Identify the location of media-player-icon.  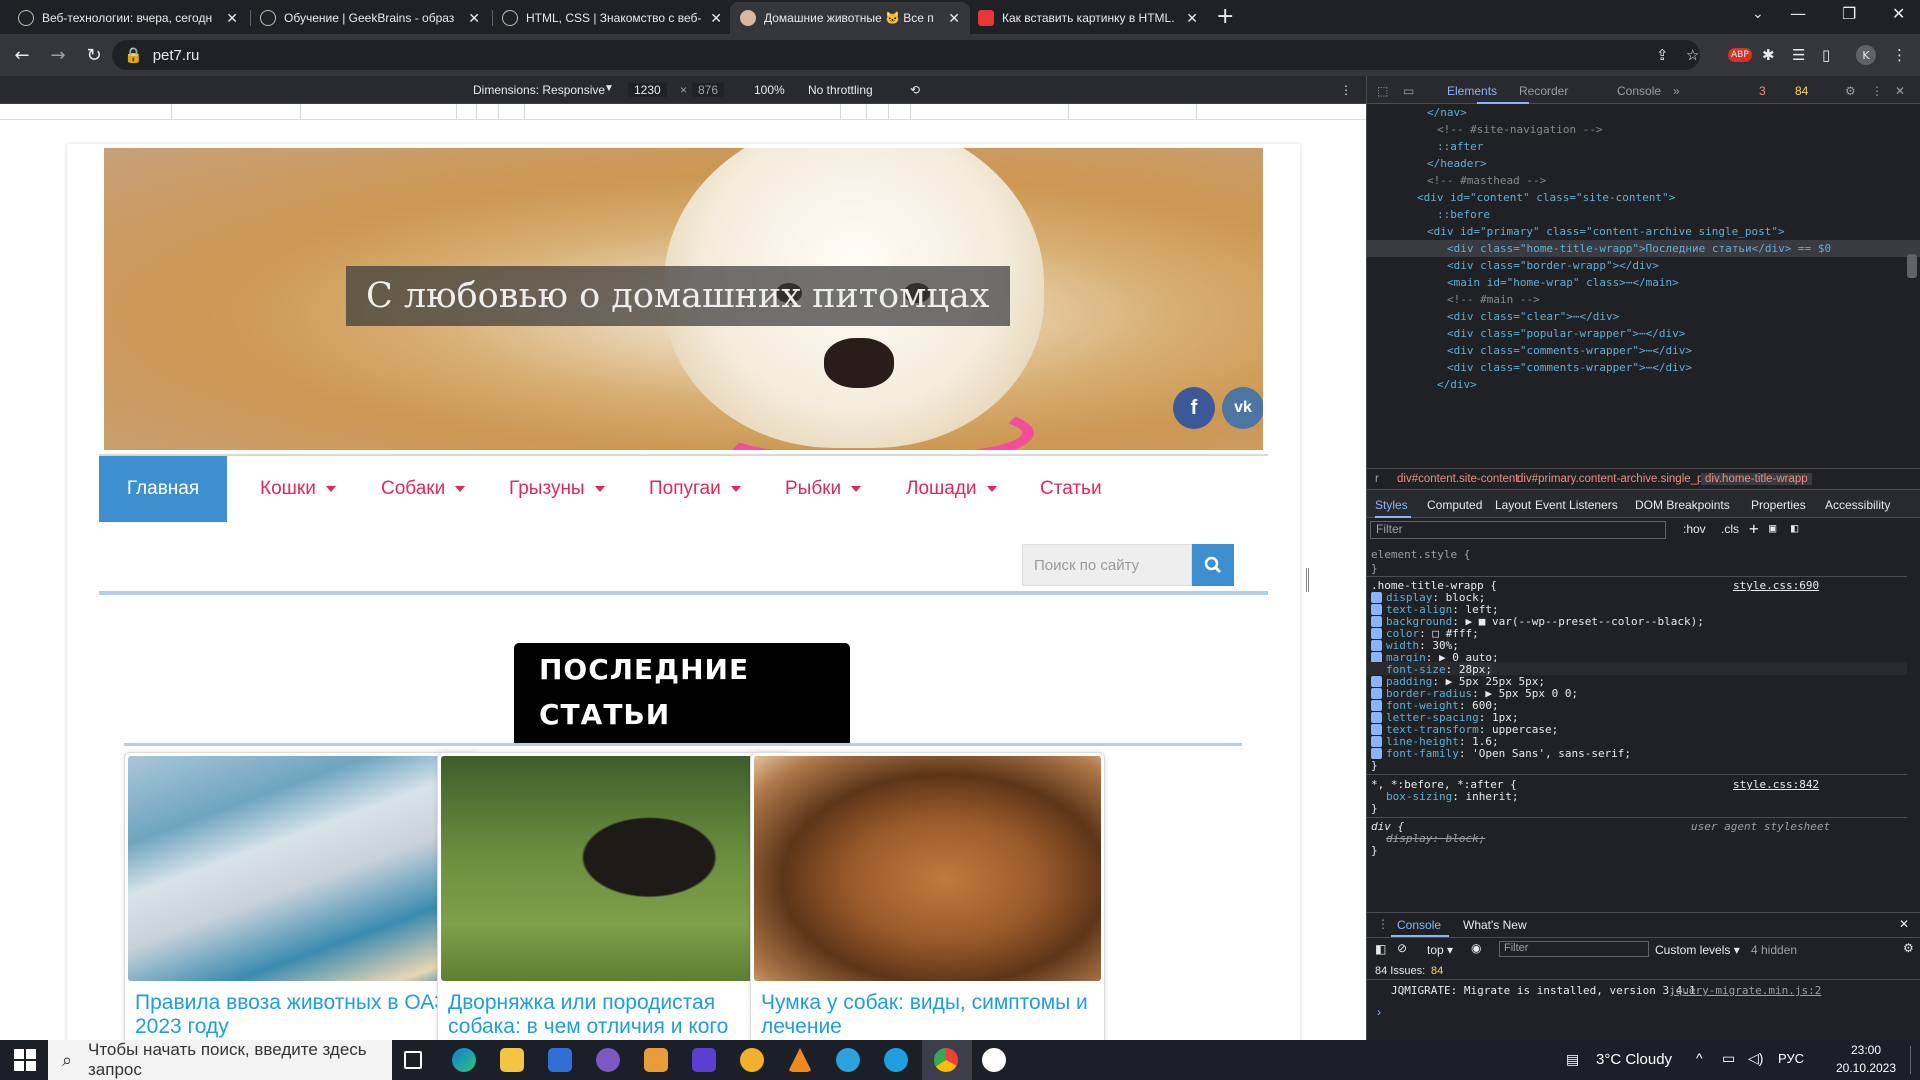
(656, 1060).